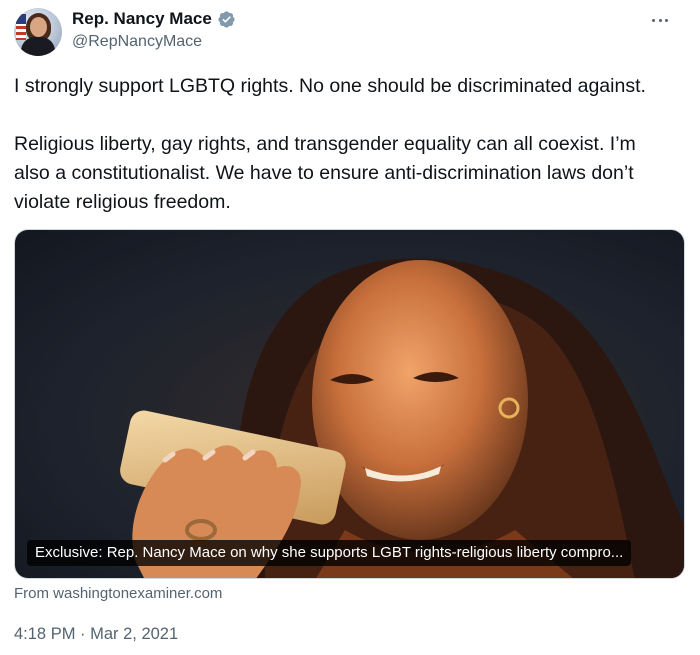  I want to click on tweet-timestamp: 4:18 PM · Mar 2, 2021, so click(96, 634).